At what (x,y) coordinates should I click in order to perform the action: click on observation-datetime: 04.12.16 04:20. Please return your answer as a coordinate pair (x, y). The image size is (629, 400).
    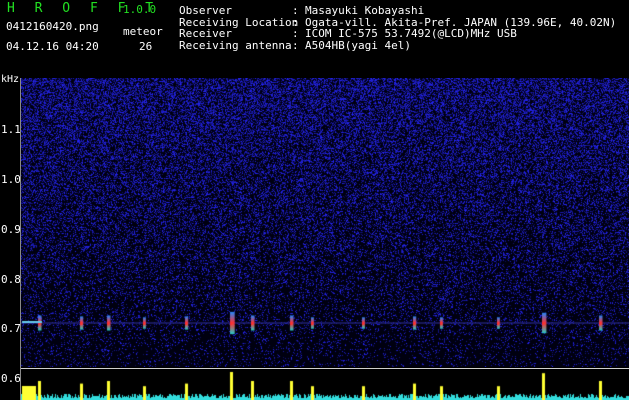
    Looking at the image, I should click on (52, 46).